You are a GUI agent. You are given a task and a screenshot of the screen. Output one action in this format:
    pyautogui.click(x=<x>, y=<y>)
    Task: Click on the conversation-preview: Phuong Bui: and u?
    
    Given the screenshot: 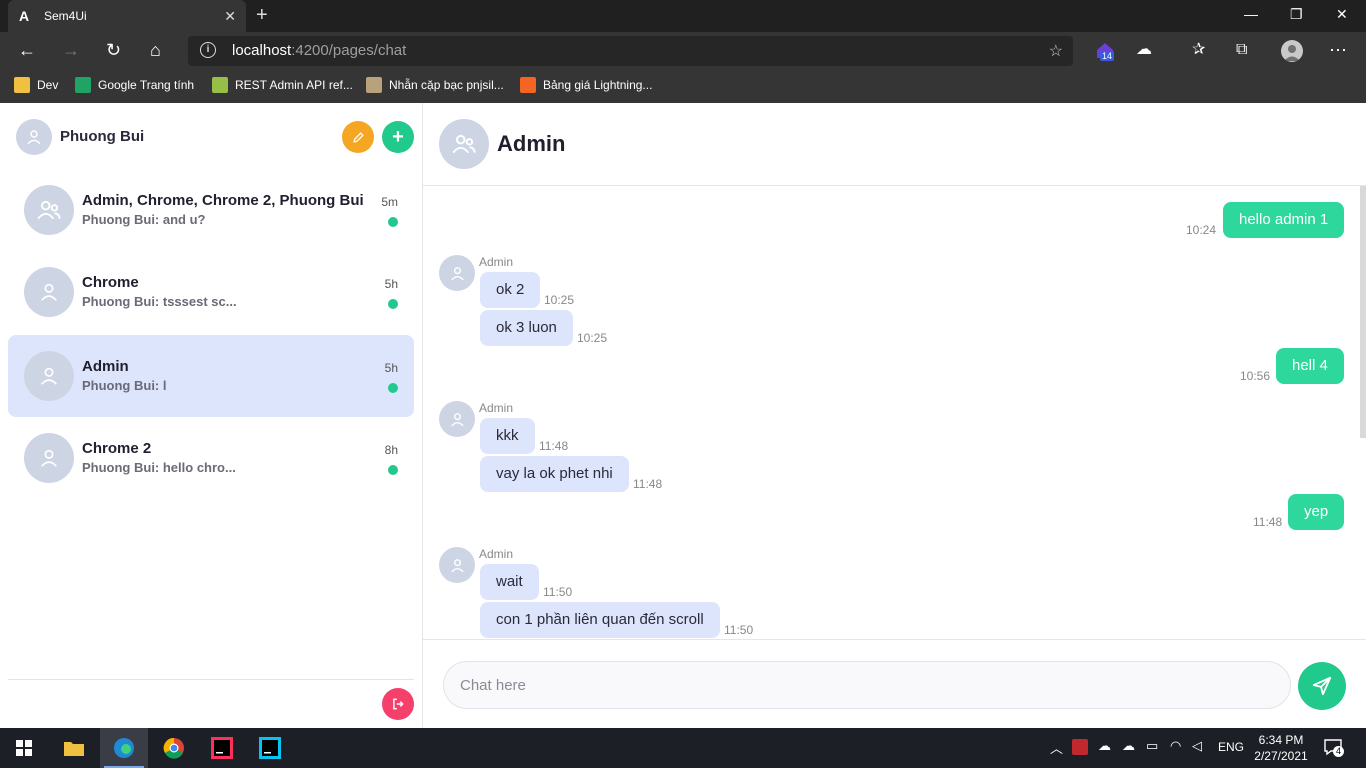 What is the action you would take?
    pyautogui.click(x=144, y=219)
    